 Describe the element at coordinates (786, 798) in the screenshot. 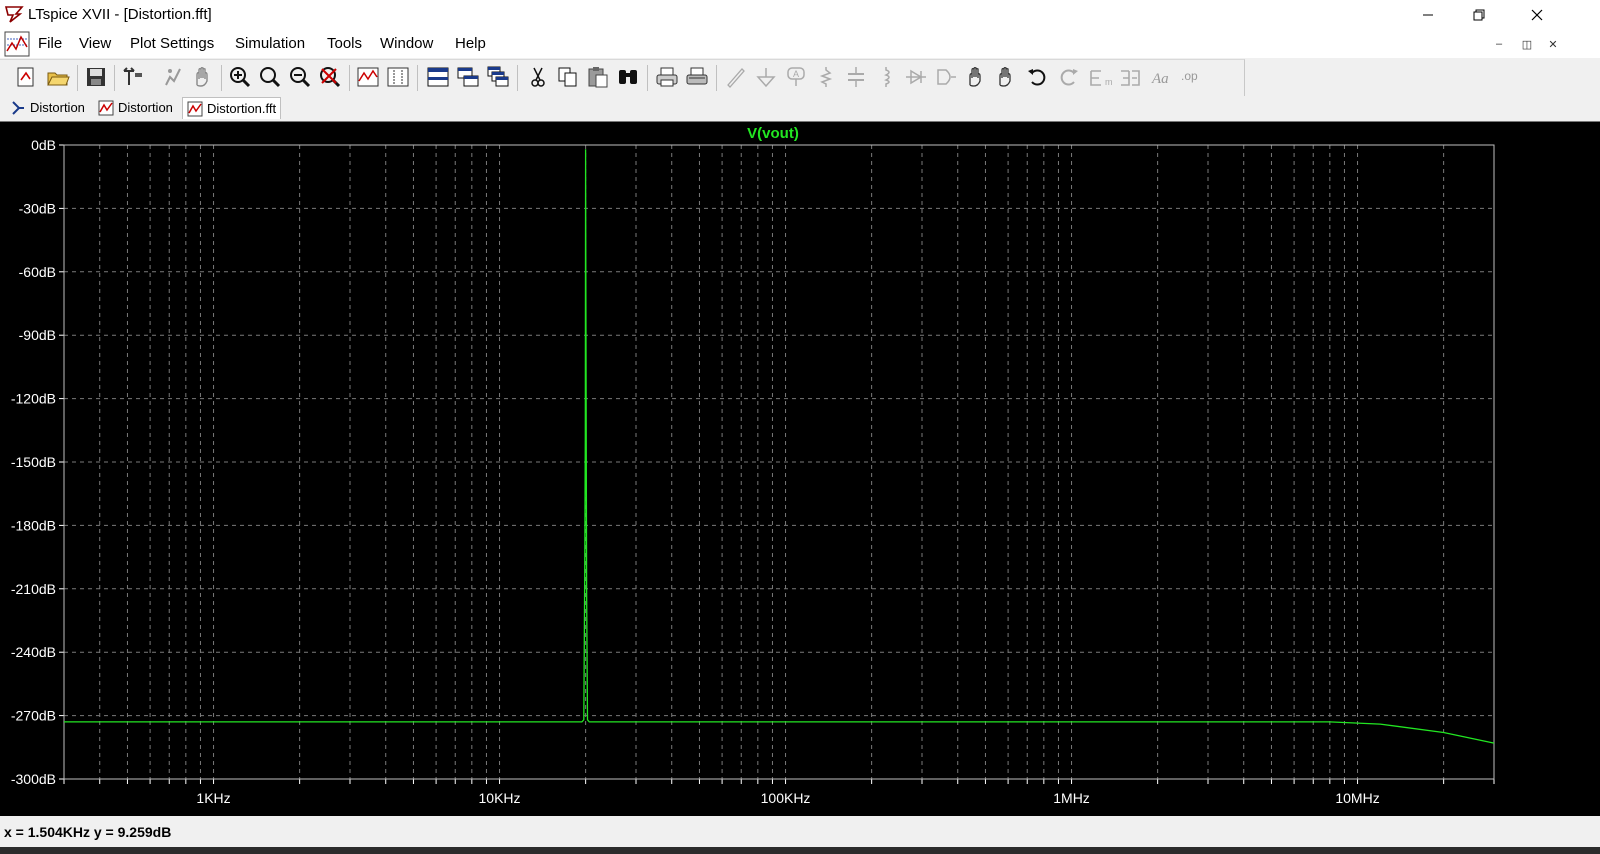

I see `x-tick-label: 100KHz` at that location.